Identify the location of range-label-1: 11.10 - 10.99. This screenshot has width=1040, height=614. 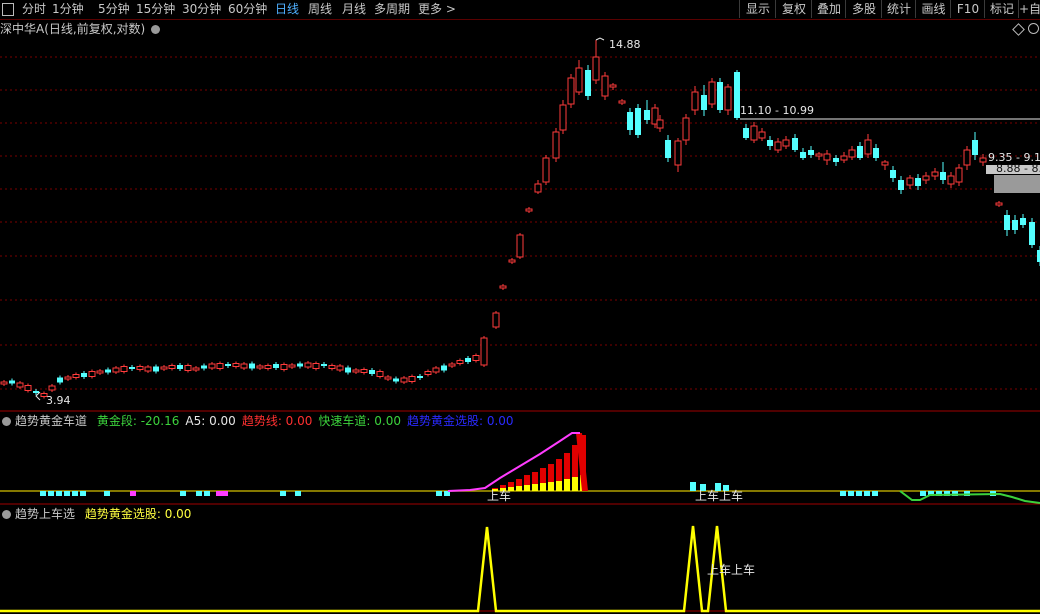
(777, 110).